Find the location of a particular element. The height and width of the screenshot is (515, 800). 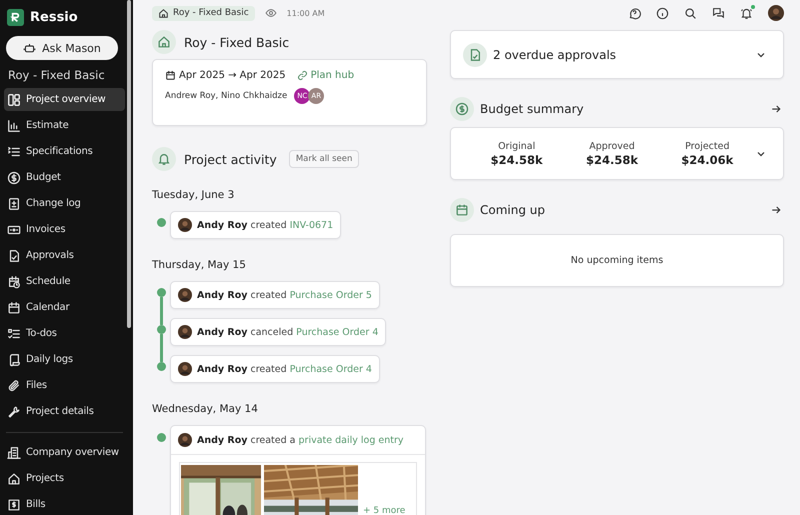

eye-icon is located at coordinates (270, 13).